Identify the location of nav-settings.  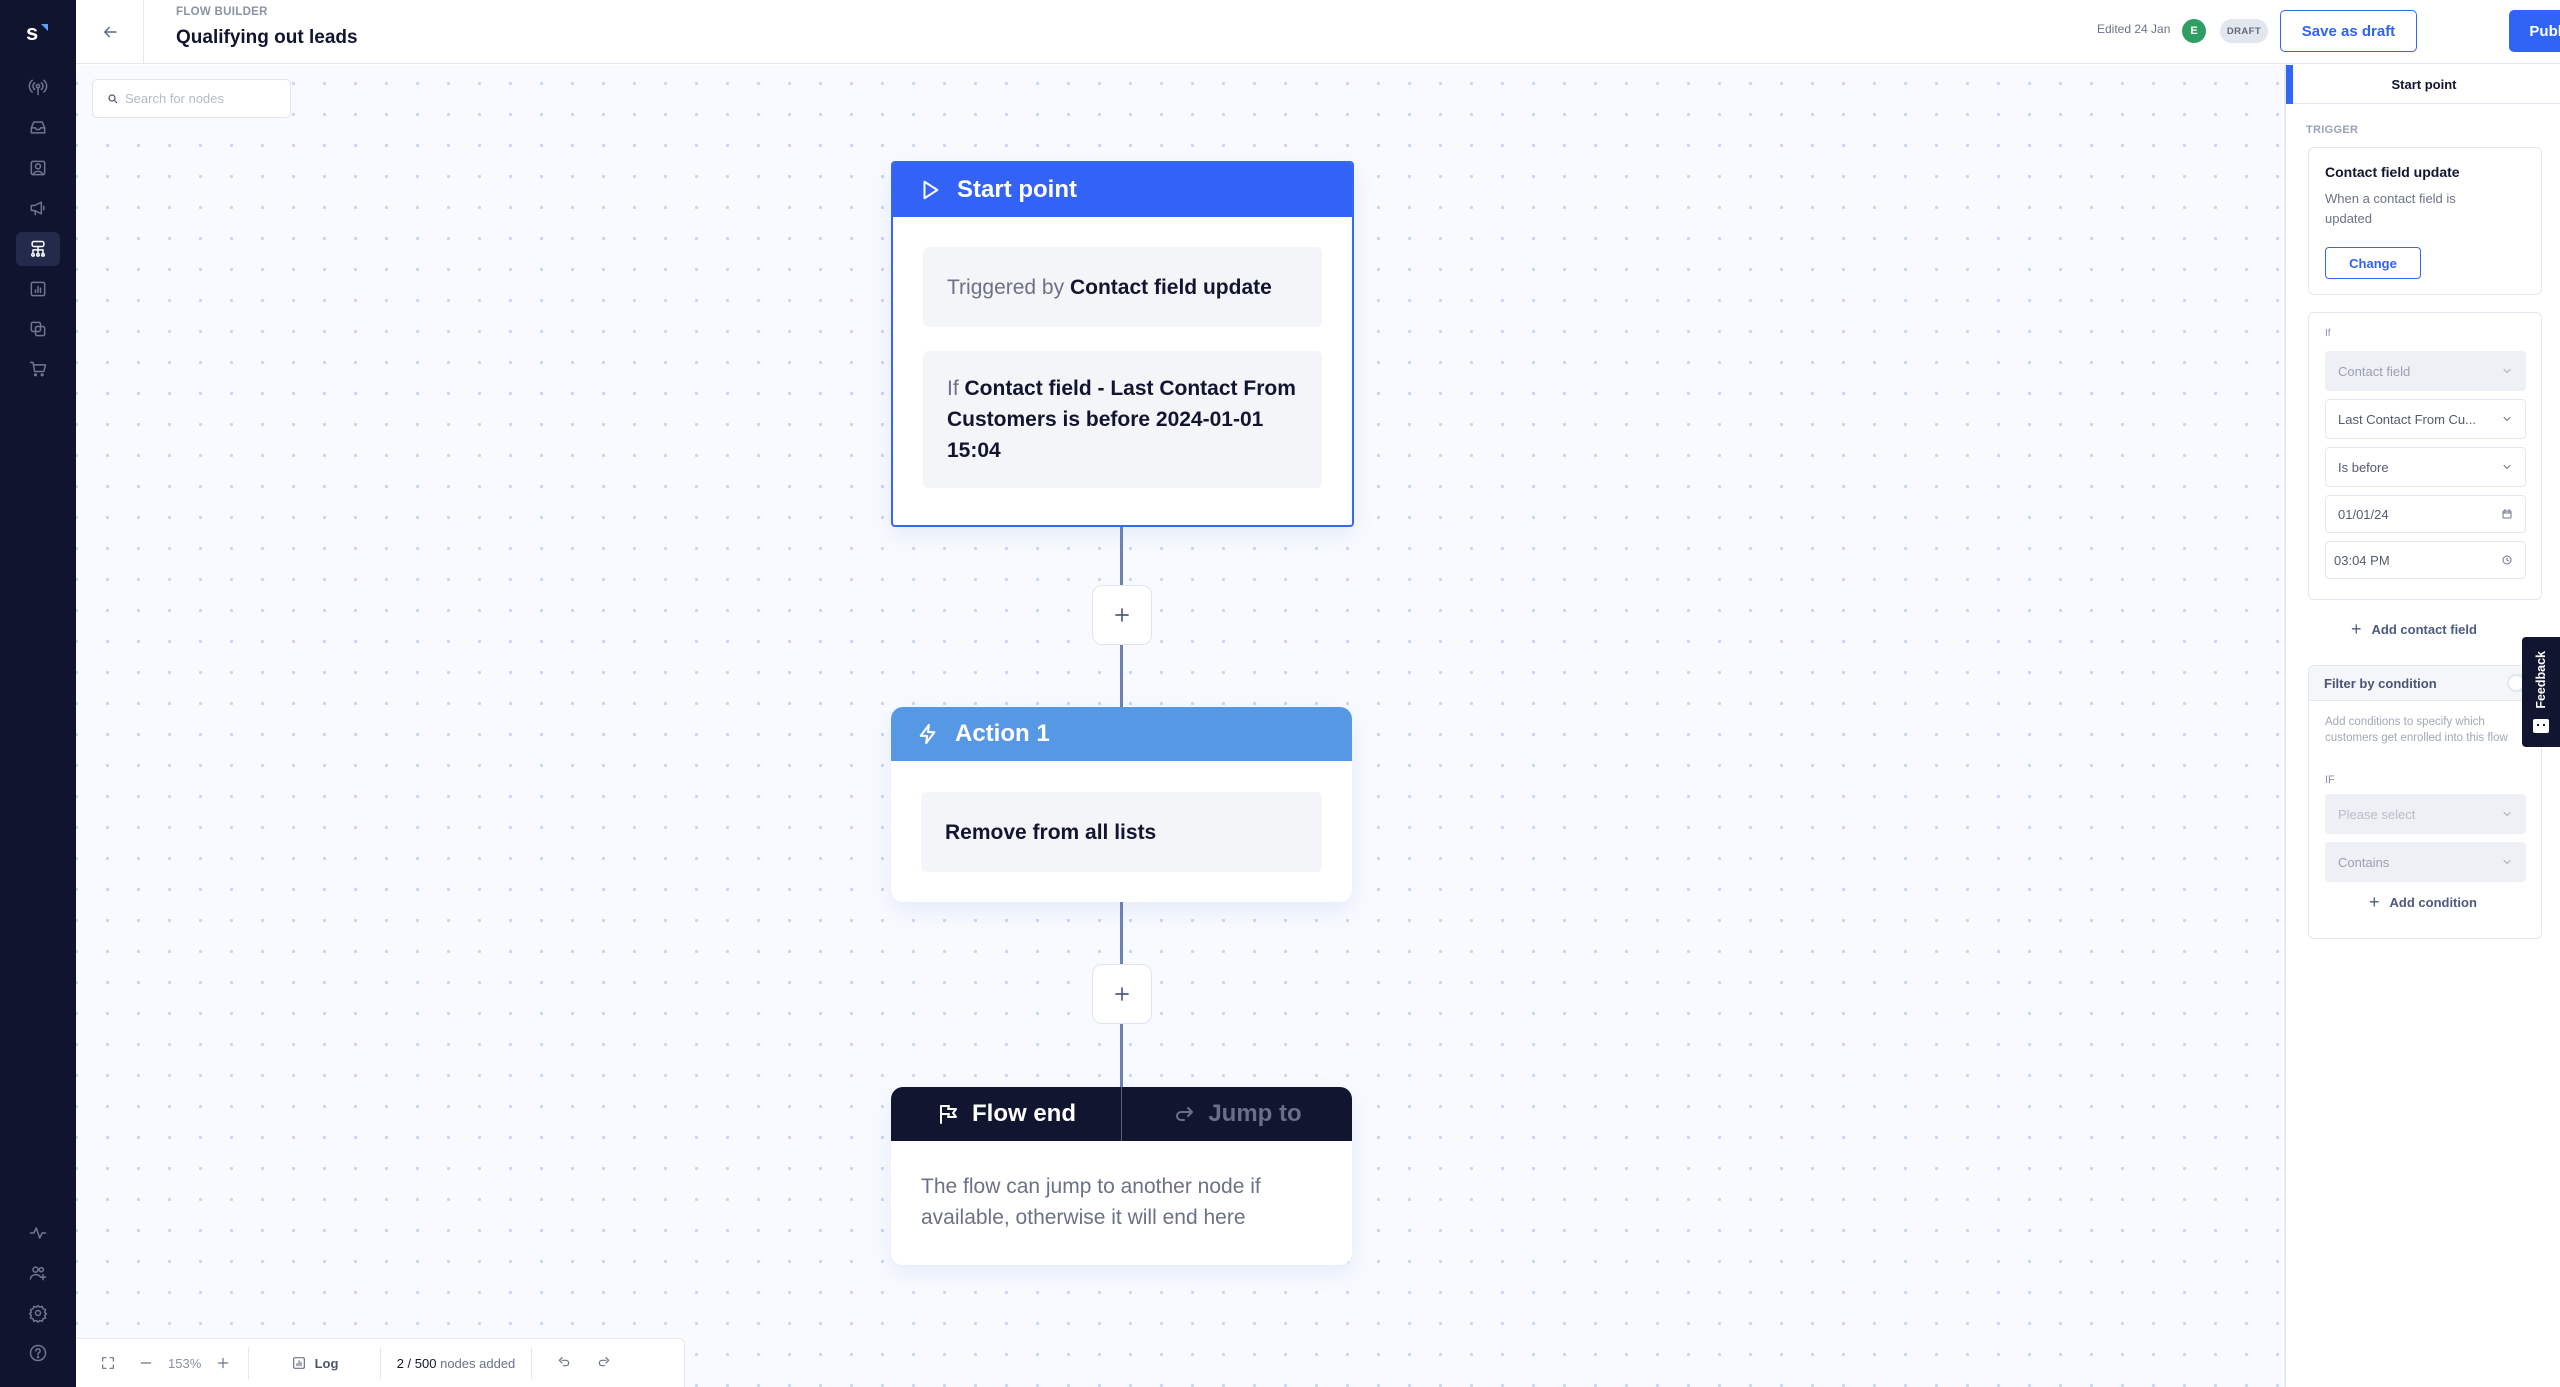
(38, 1313).